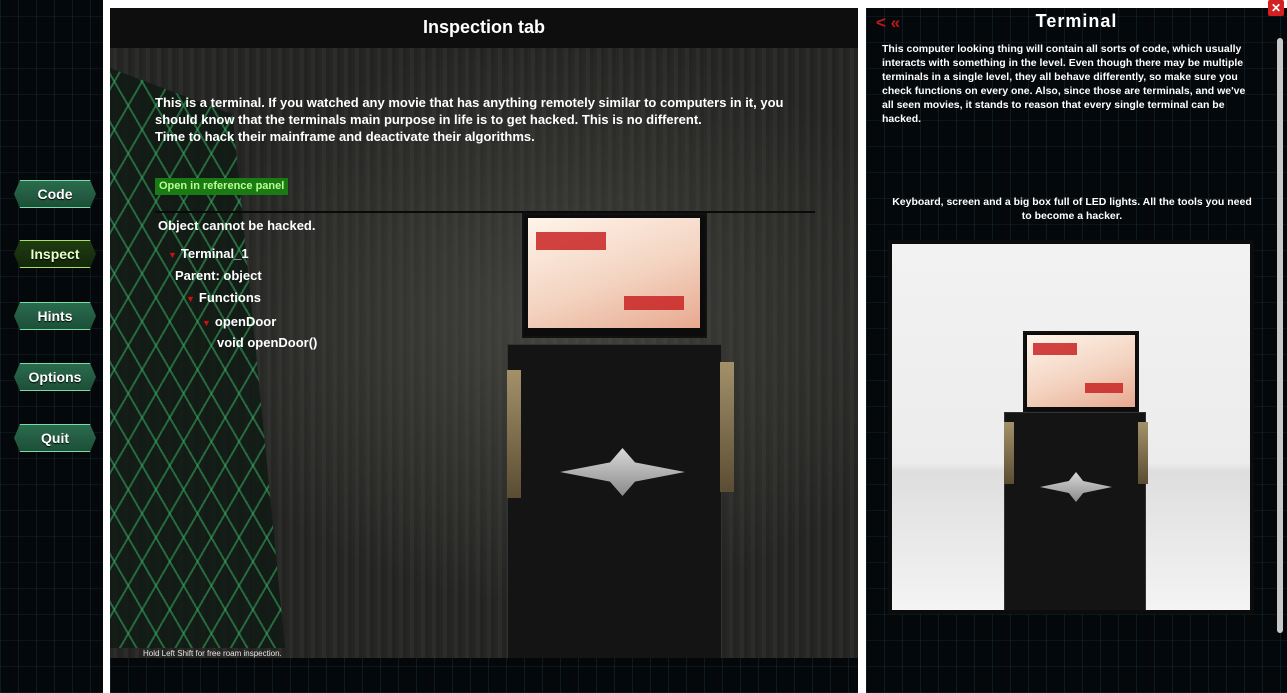 Image resolution: width=1287 pixels, height=693 pixels. Describe the element at coordinates (514, 434) in the screenshot. I see `led-strip-left` at that location.